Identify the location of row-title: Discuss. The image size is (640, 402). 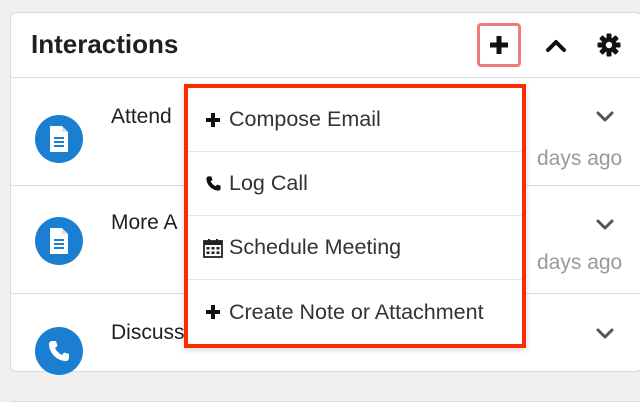
(148, 333).